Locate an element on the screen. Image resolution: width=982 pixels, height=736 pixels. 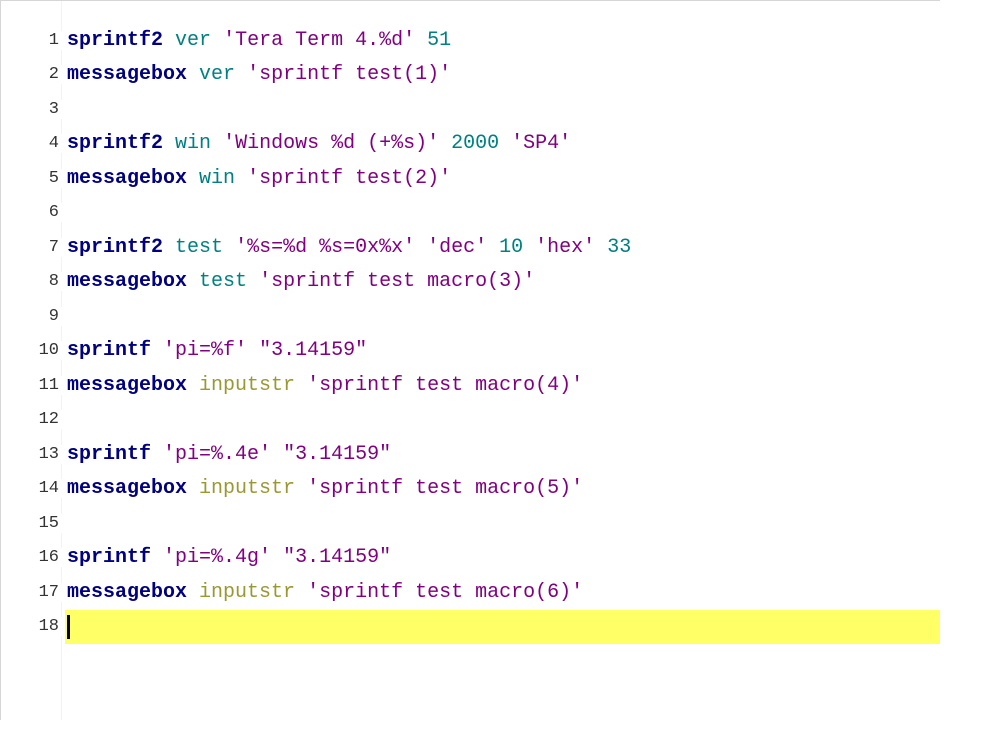
line-number: 17 is located at coordinates (33, 592).